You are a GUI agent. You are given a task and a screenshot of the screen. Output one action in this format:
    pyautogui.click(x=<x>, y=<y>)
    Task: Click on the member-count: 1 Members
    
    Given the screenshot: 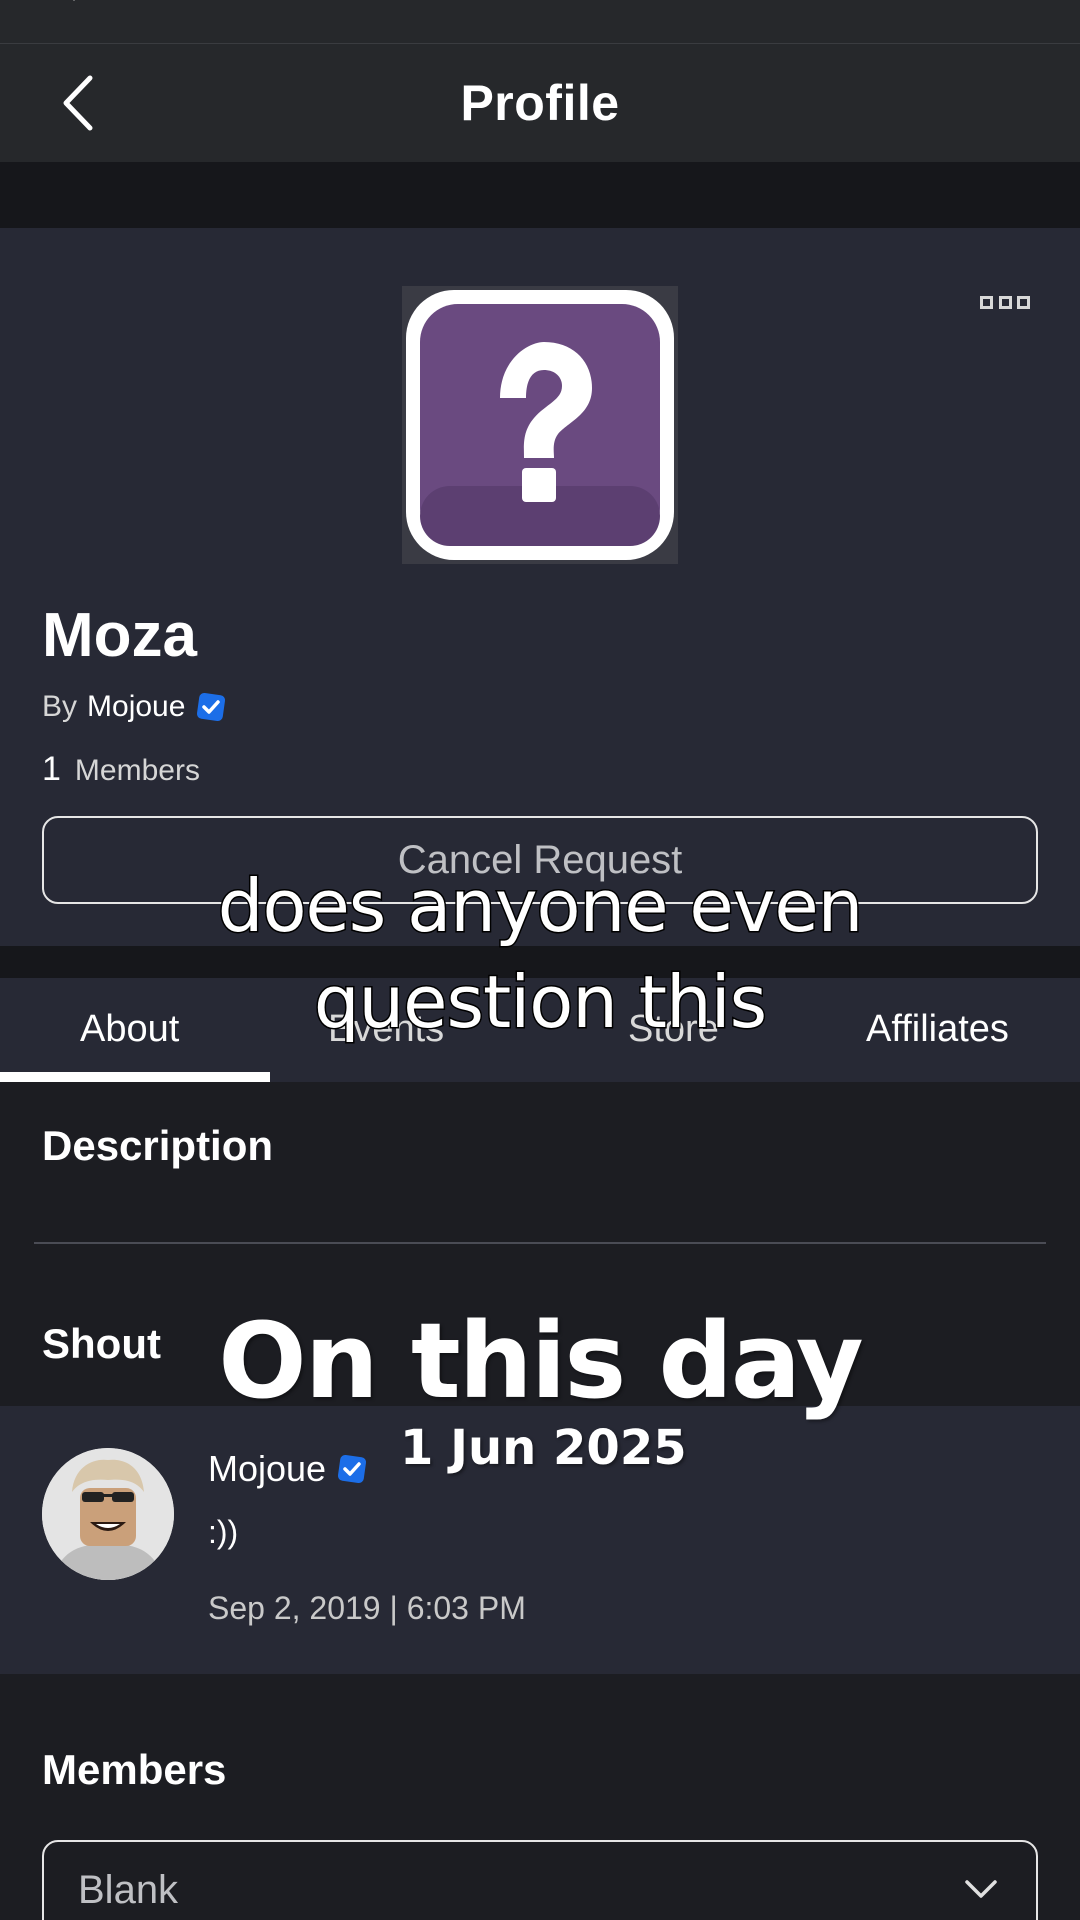 What is the action you would take?
    pyautogui.click(x=121, y=769)
    